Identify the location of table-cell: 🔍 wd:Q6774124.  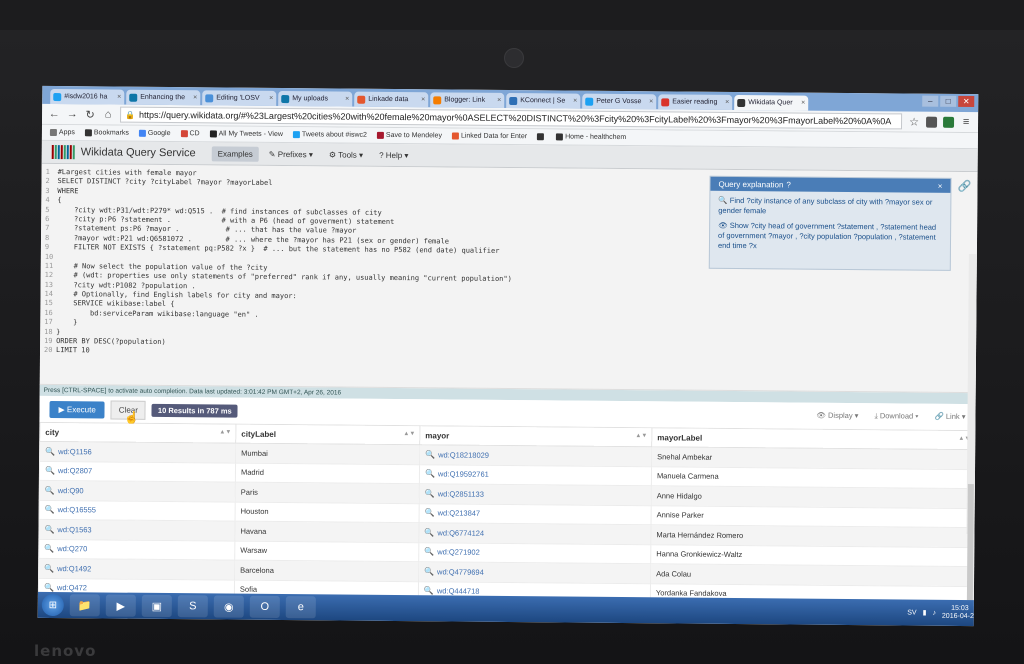
(535, 533).